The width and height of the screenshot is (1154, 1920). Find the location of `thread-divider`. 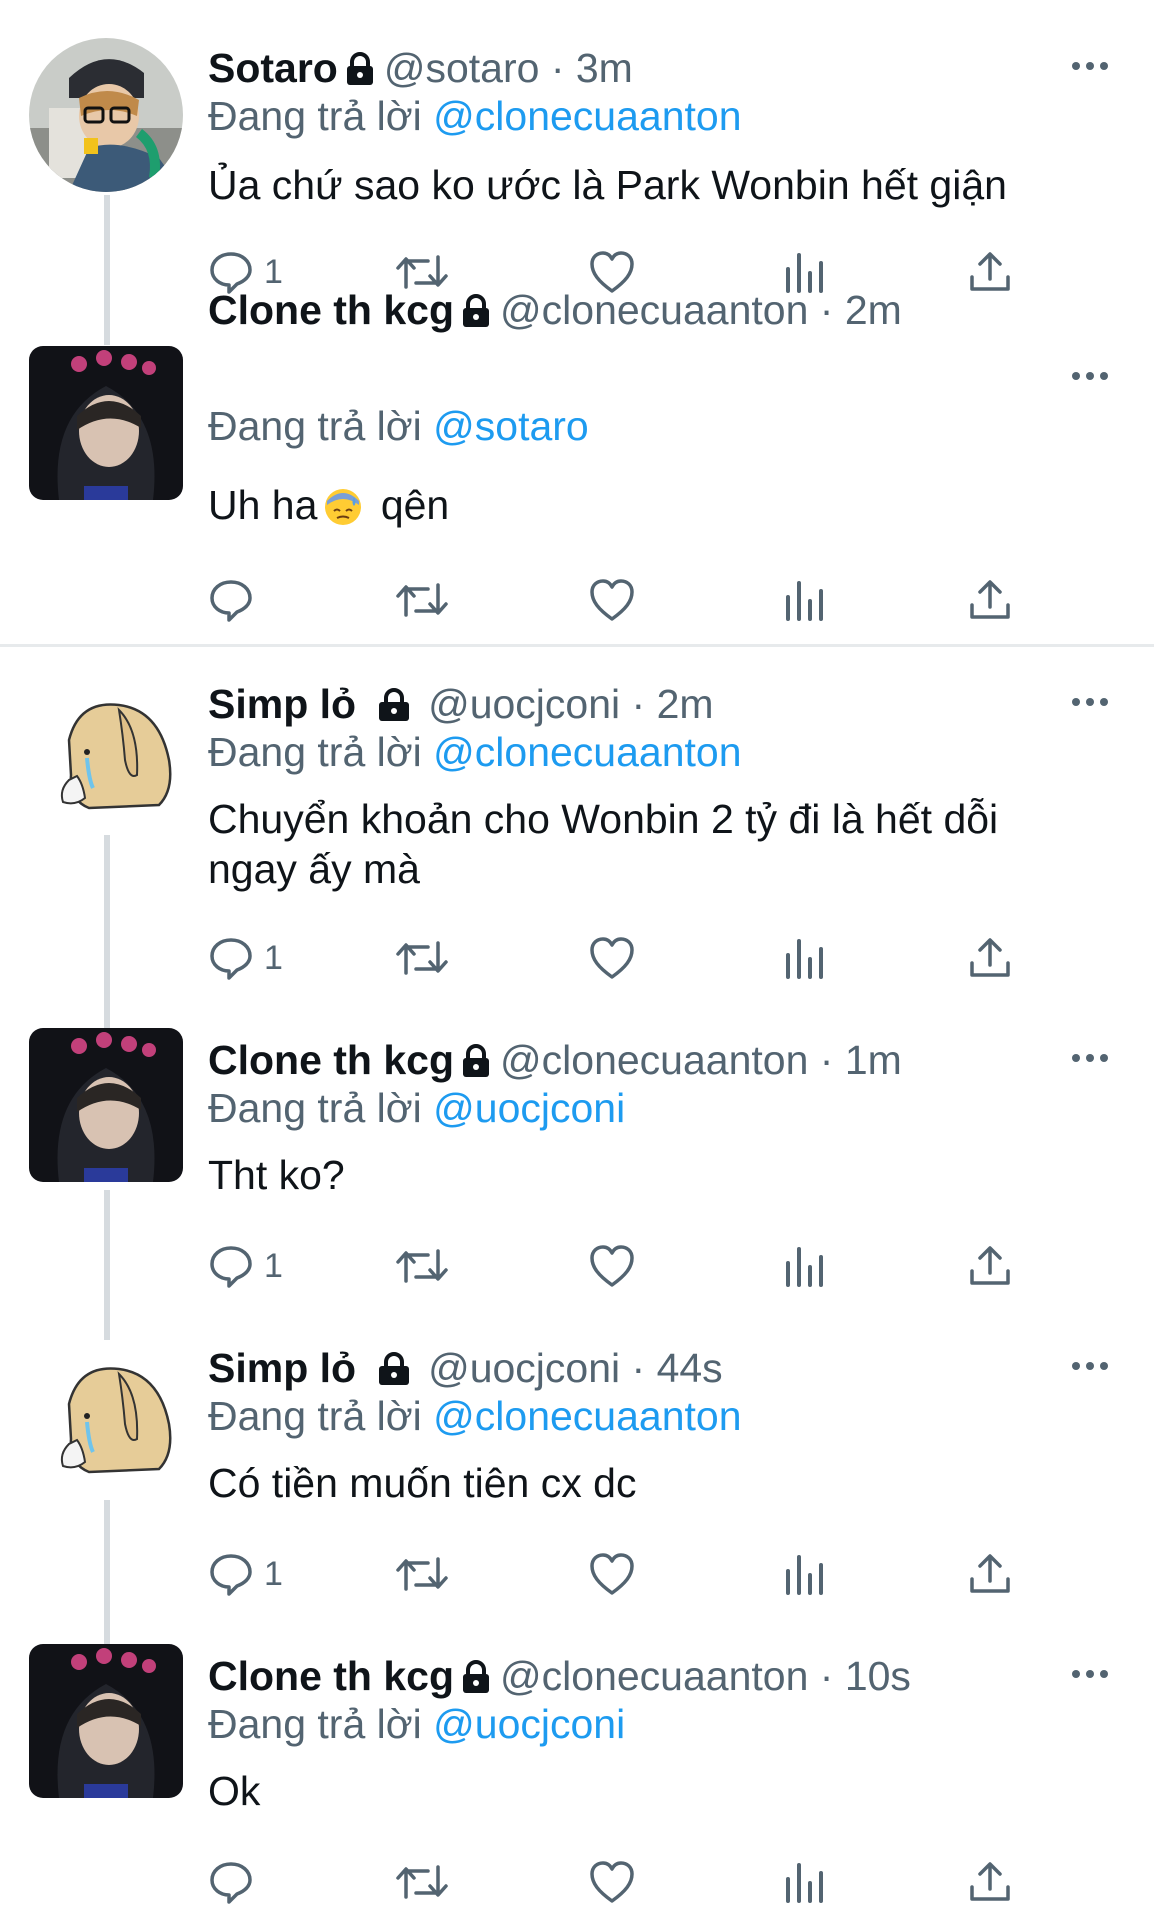

thread-divider is located at coordinates (577, 645).